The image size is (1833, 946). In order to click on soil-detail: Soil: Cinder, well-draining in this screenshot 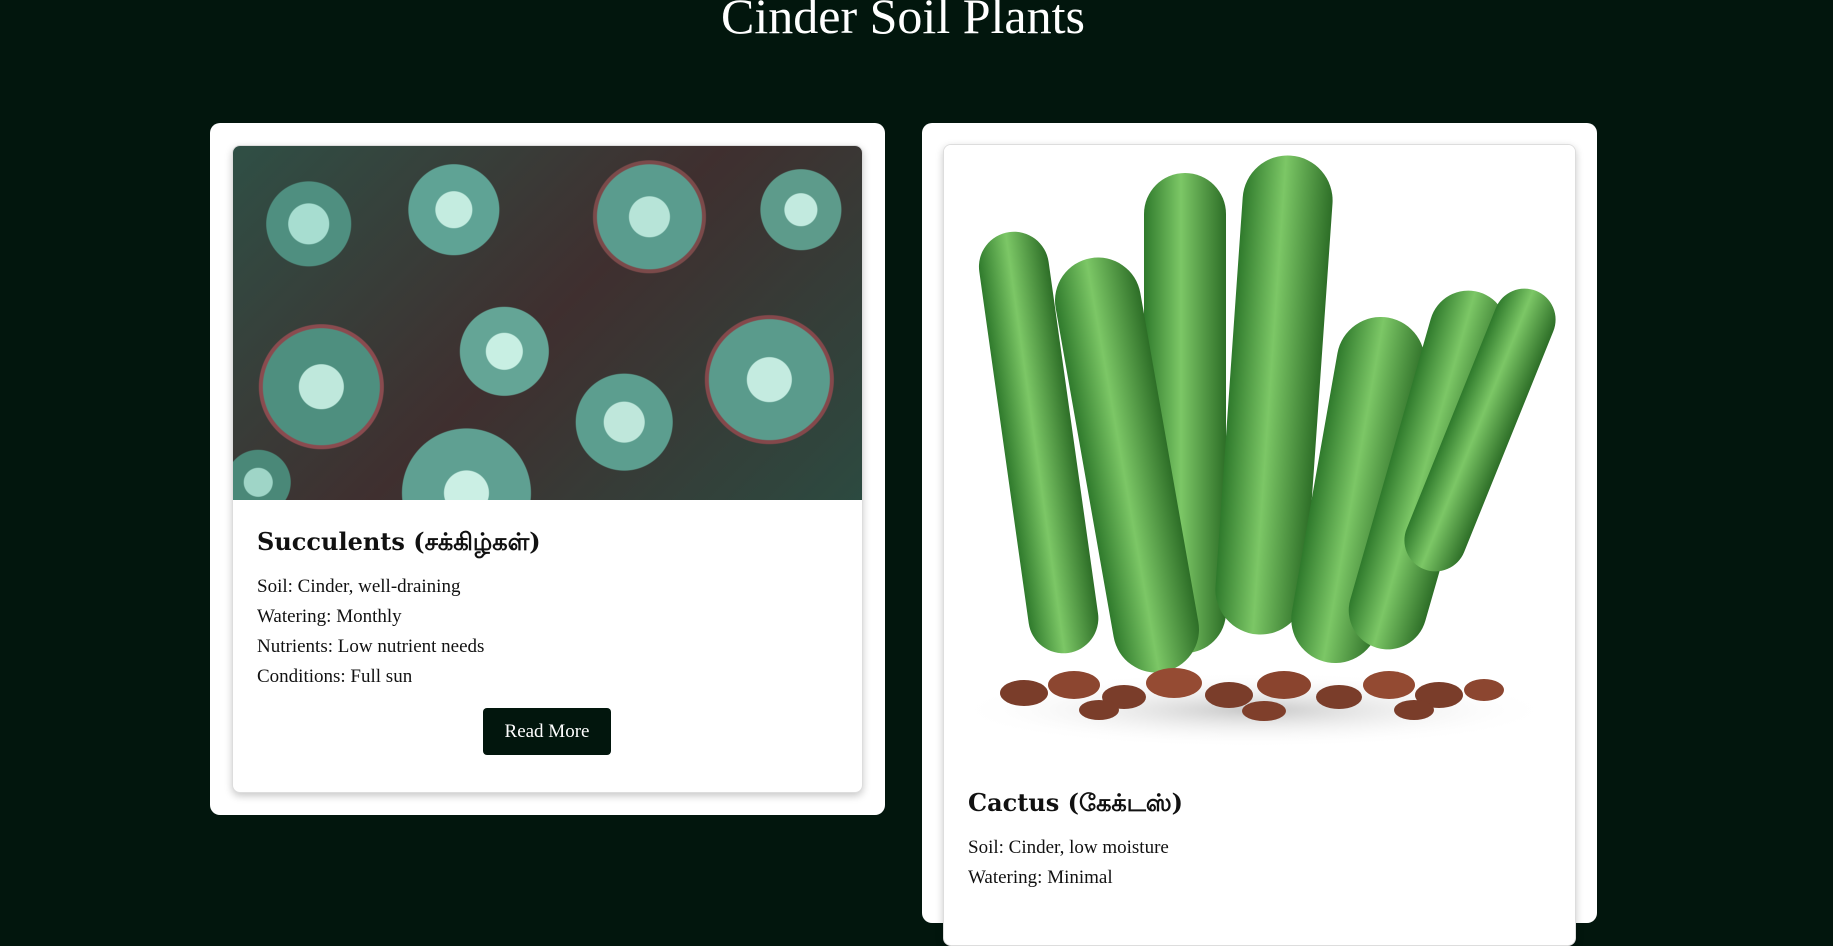, I will do `click(359, 586)`.